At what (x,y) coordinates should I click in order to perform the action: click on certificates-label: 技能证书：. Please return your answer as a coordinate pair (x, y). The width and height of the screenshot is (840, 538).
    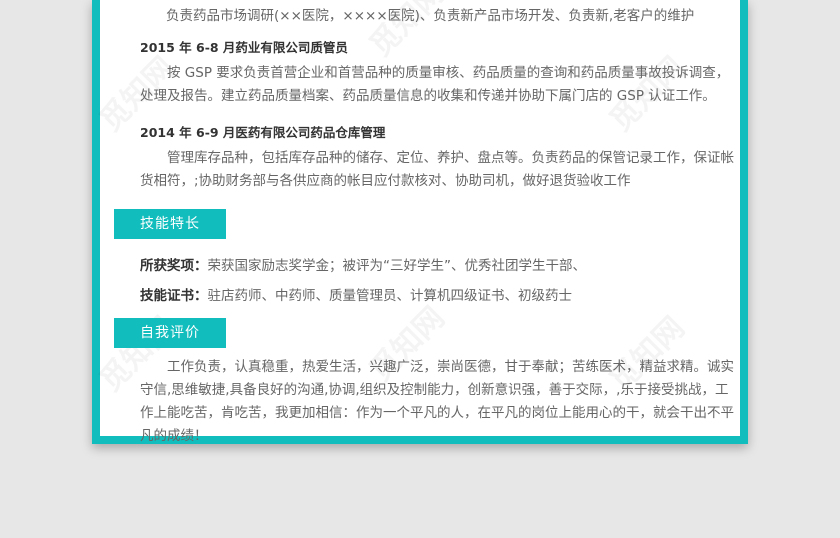
    Looking at the image, I should click on (174, 296).